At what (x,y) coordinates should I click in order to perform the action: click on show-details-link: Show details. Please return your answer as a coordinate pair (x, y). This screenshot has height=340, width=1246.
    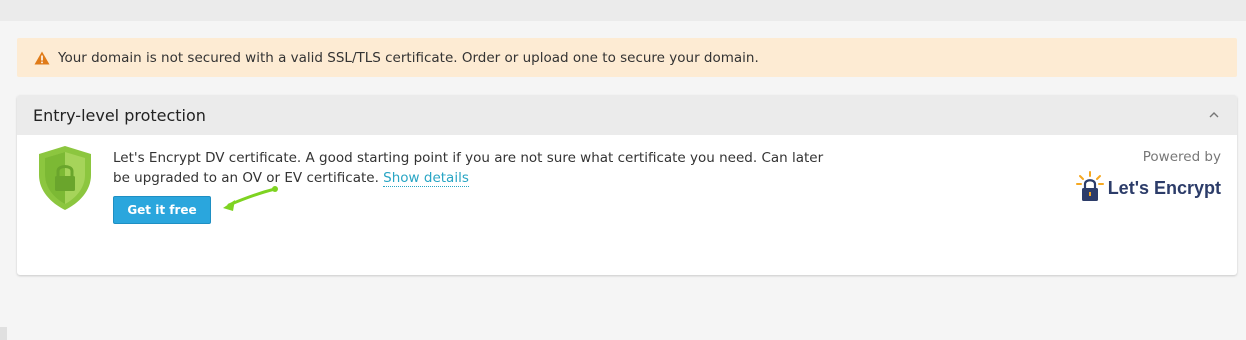
    Looking at the image, I should click on (426, 178).